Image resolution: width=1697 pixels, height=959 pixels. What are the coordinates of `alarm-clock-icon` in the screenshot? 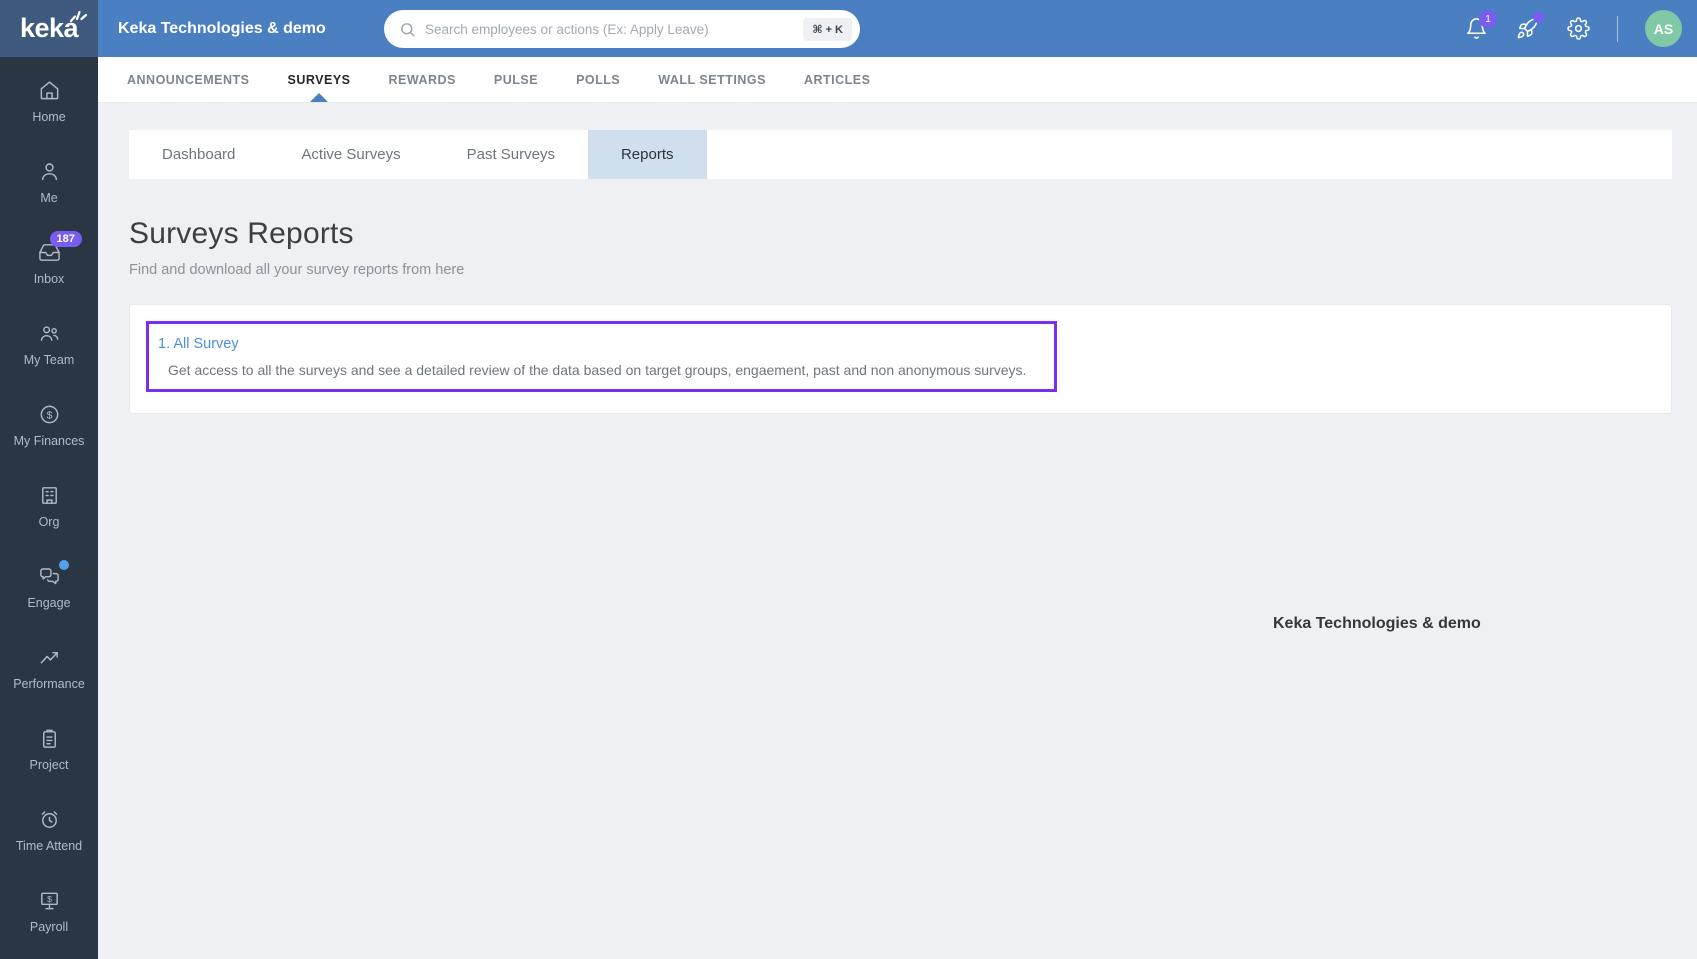 It's located at (49, 819).